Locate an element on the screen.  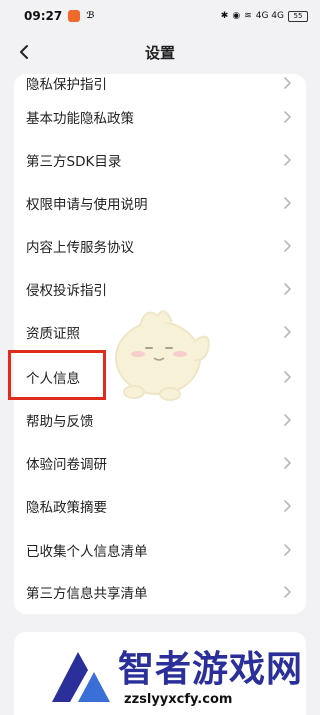
list-item-upload-agreement: 内容上传服务协议 is located at coordinates (160, 246).